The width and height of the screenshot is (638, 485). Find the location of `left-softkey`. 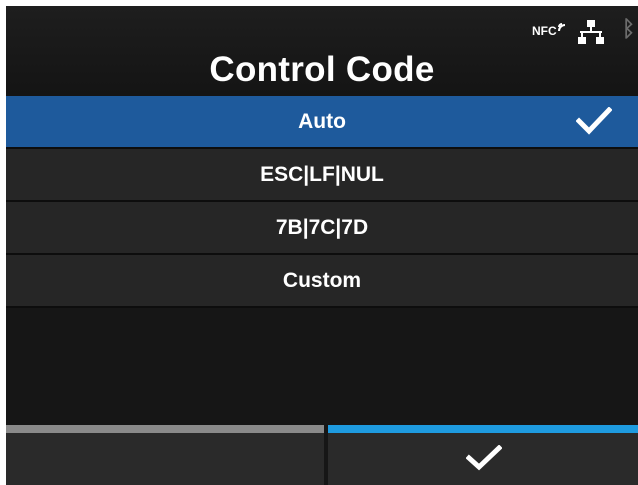

left-softkey is located at coordinates (165, 455).